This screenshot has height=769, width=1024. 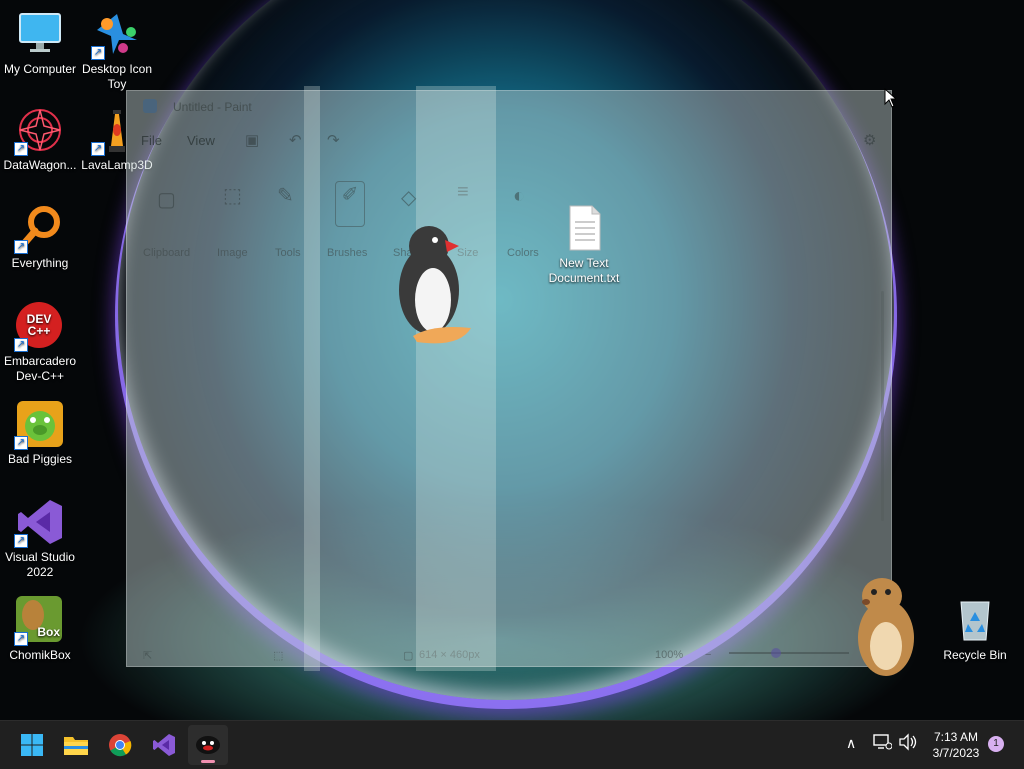 What do you see at coordinates (408, 197) in the screenshot?
I see `shapes-icon: ◇` at bounding box center [408, 197].